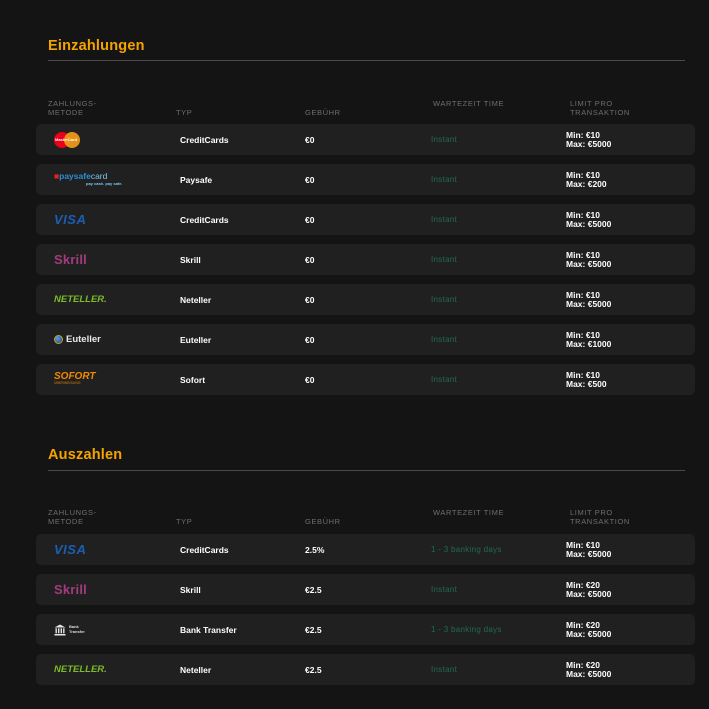 The image size is (709, 709). I want to click on deposits-title: Einzahlungen, so click(96, 46).